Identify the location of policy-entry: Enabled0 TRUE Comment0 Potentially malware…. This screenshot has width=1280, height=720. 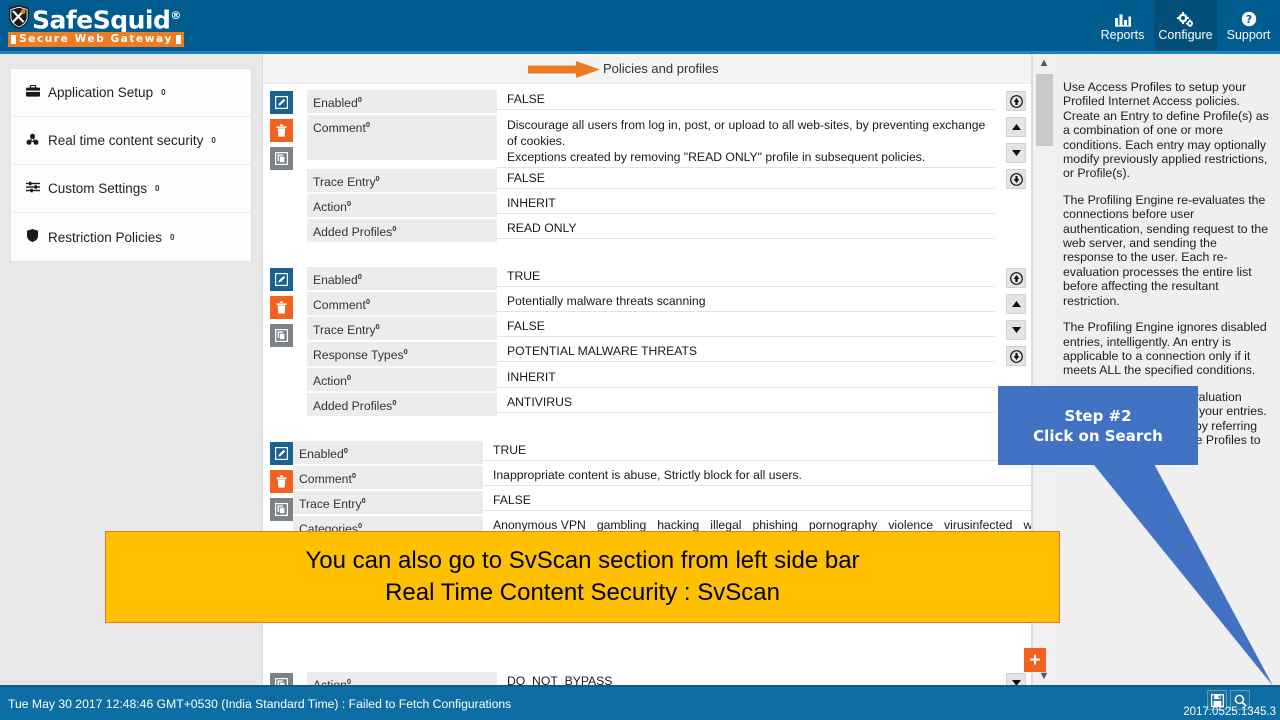
(647, 342).